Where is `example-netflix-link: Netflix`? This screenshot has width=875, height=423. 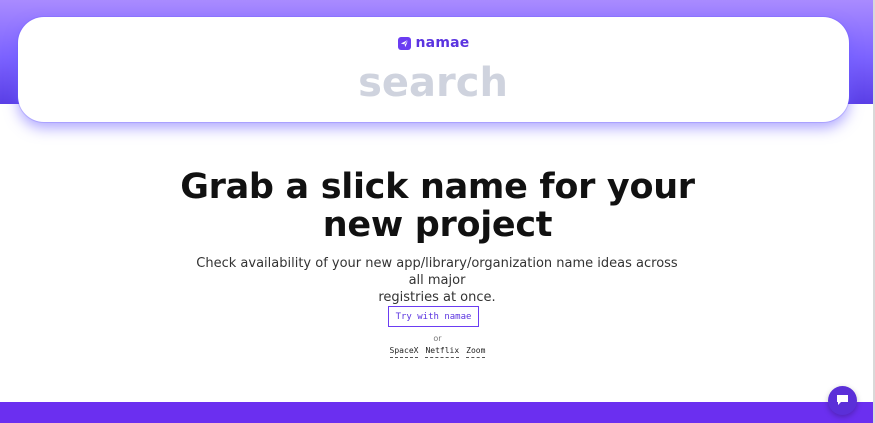
example-netflix-link: Netflix is located at coordinates (442, 352).